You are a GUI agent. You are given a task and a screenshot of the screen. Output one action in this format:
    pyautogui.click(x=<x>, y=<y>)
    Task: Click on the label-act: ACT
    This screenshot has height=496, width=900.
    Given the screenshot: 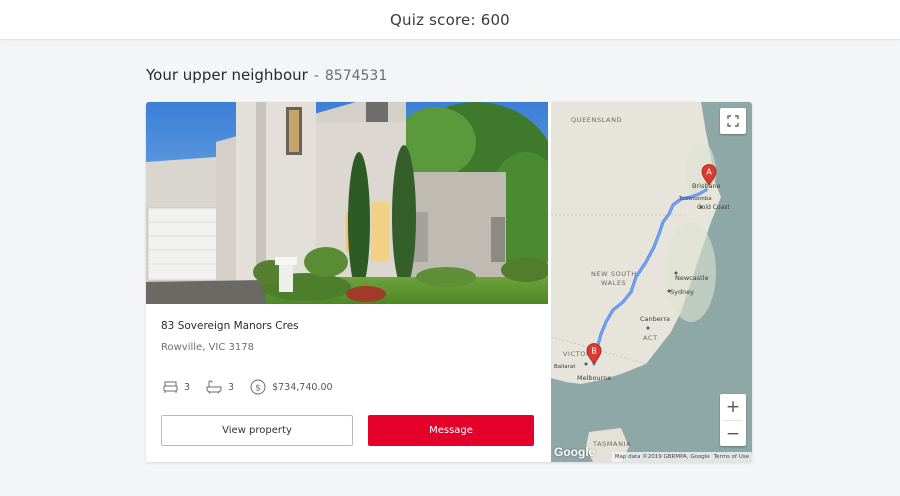 What is the action you would take?
    pyautogui.click(x=650, y=338)
    